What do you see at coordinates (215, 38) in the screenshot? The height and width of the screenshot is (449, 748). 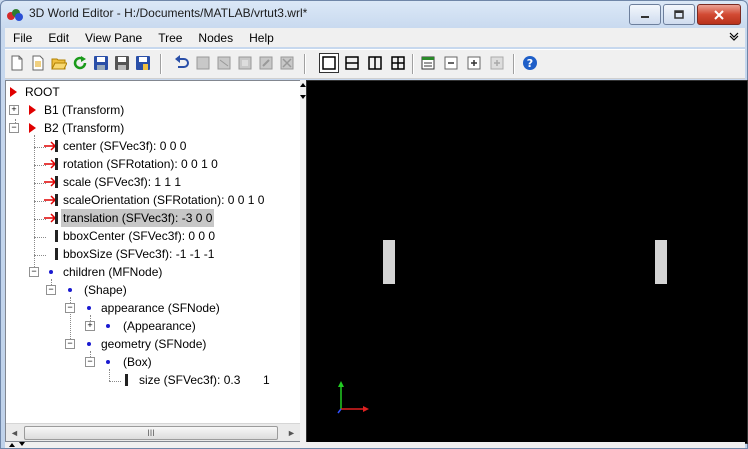 I see `menu-nodes: Nodes` at bounding box center [215, 38].